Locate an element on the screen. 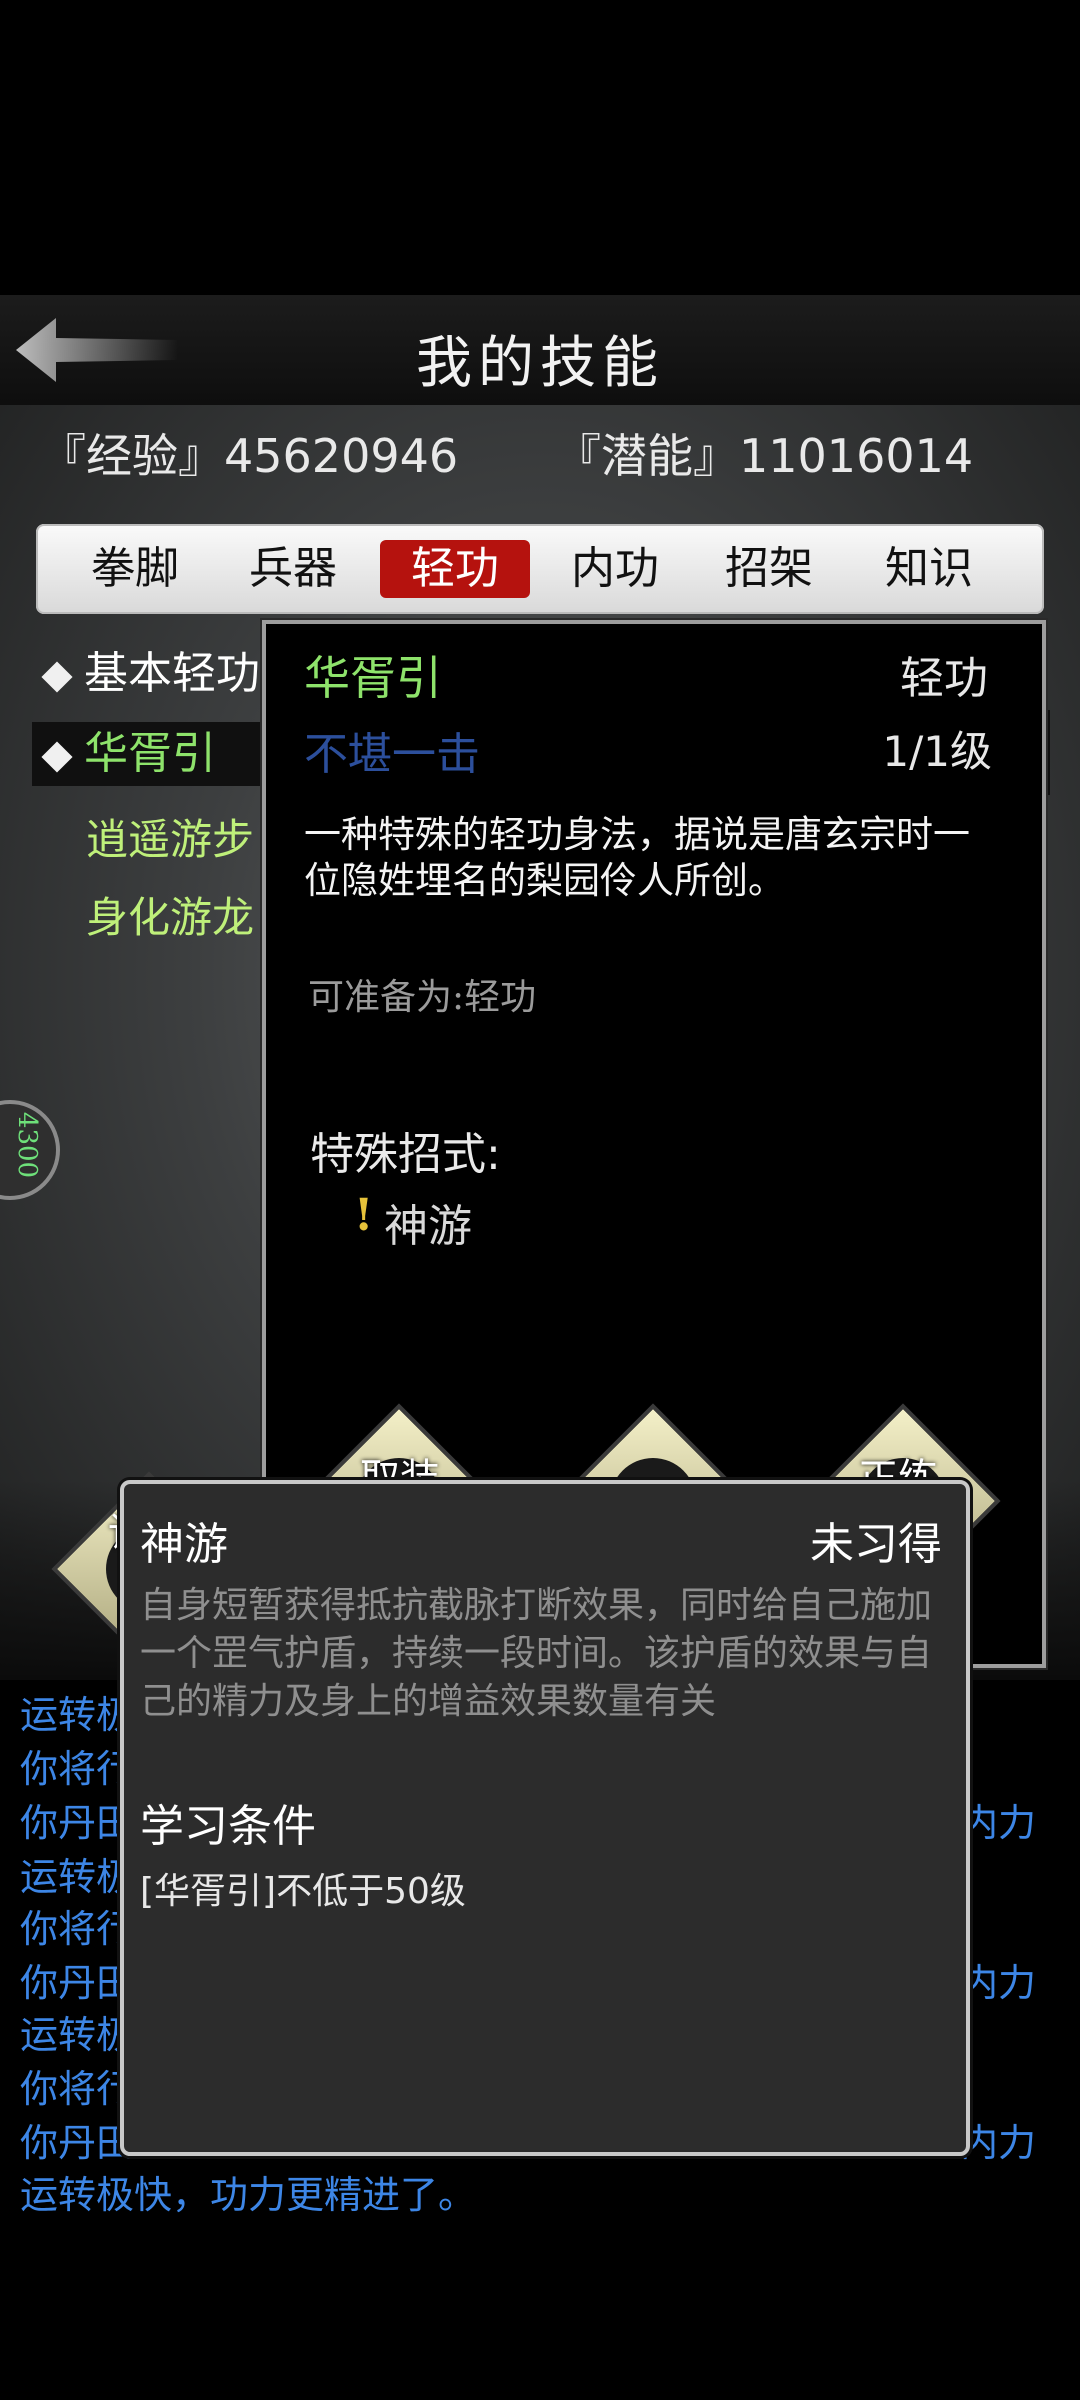 Image resolution: width=1080 pixels, height=2400 pixels. skill-category-tabs: 拳脚 兵器 轻功 内功 招架 知识 is located at coordinates (540, 569).